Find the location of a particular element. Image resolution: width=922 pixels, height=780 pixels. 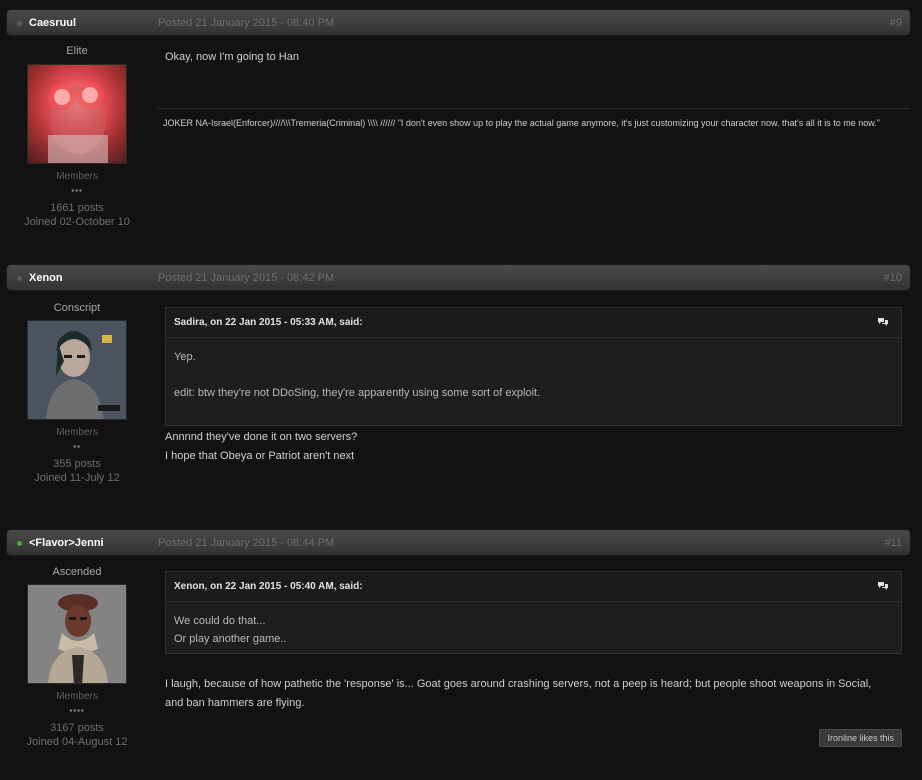

join-date: Joined 11-July 12 is located at coordinates (77, 478).